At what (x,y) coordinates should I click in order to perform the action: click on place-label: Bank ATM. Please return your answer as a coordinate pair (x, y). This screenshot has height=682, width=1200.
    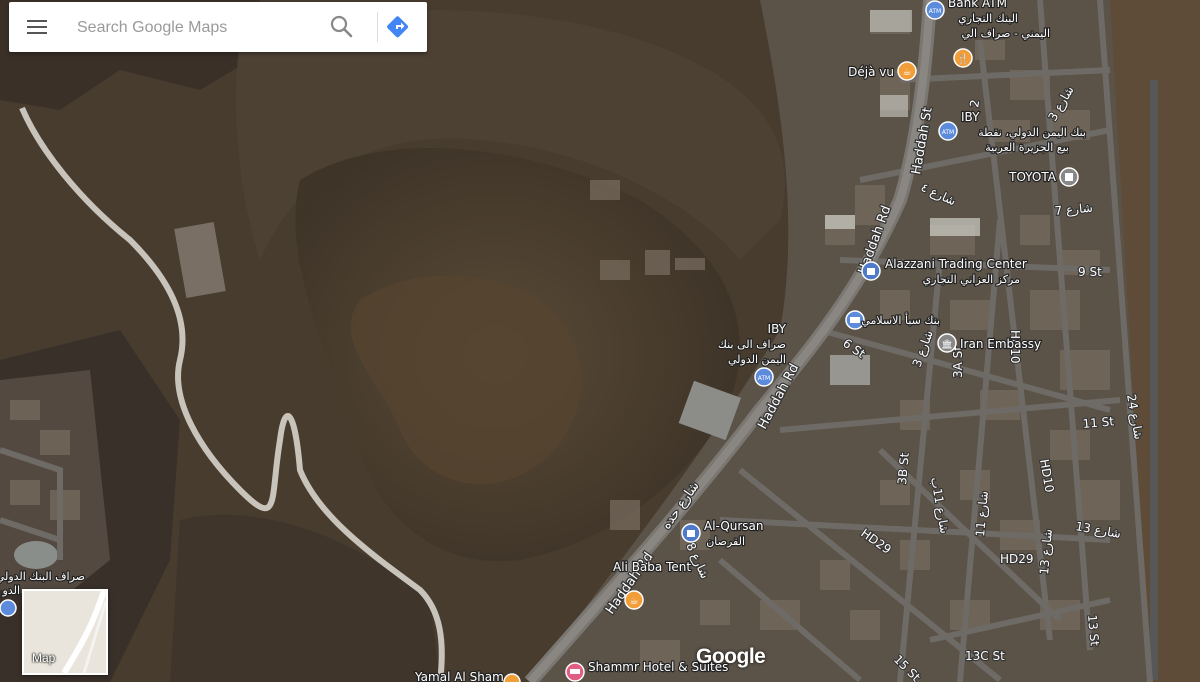
    Looking at the image, I should click on (977, 5).